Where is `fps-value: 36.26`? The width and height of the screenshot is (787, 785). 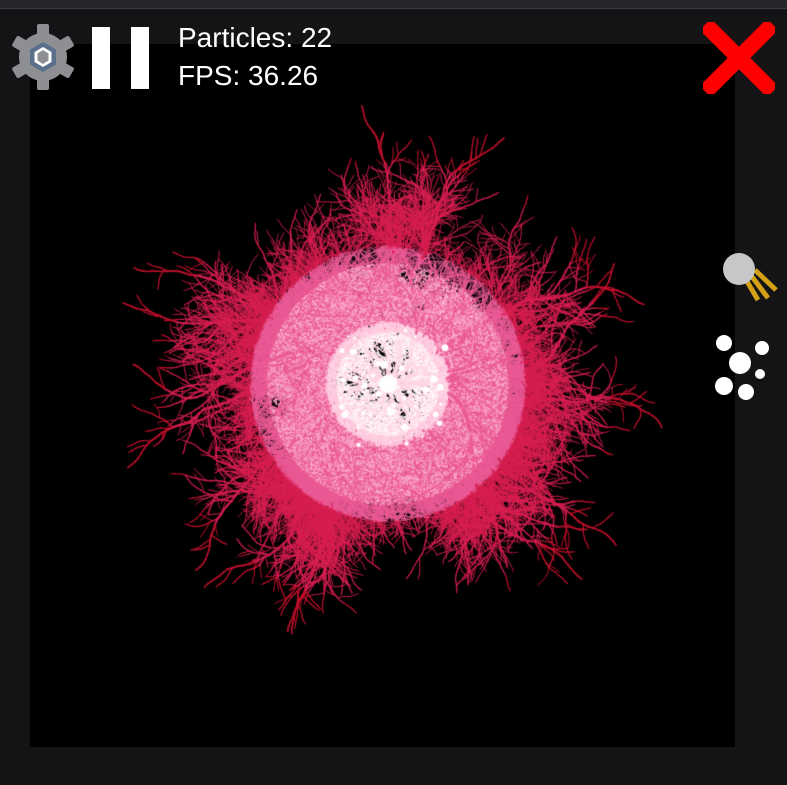 fps-value: 36.26 is located at coordinates (283, 75).